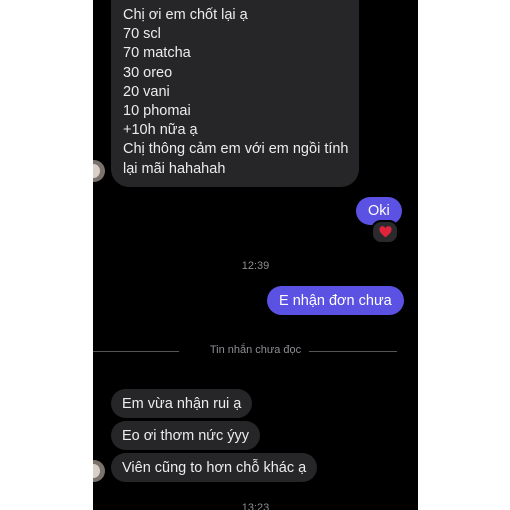 The height and width of the screenshot is (510, 510). Describe the element at coordinates (157, 111) in the screenshot. I see `message-line: 10 phomai` at that location.